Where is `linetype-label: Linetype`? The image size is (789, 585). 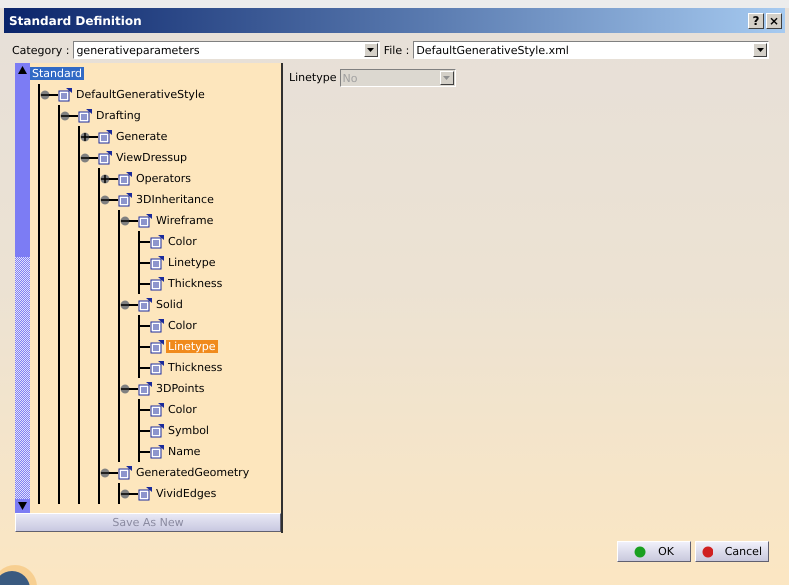 linetype-label: Linetype is located at coordinates (312, 78).